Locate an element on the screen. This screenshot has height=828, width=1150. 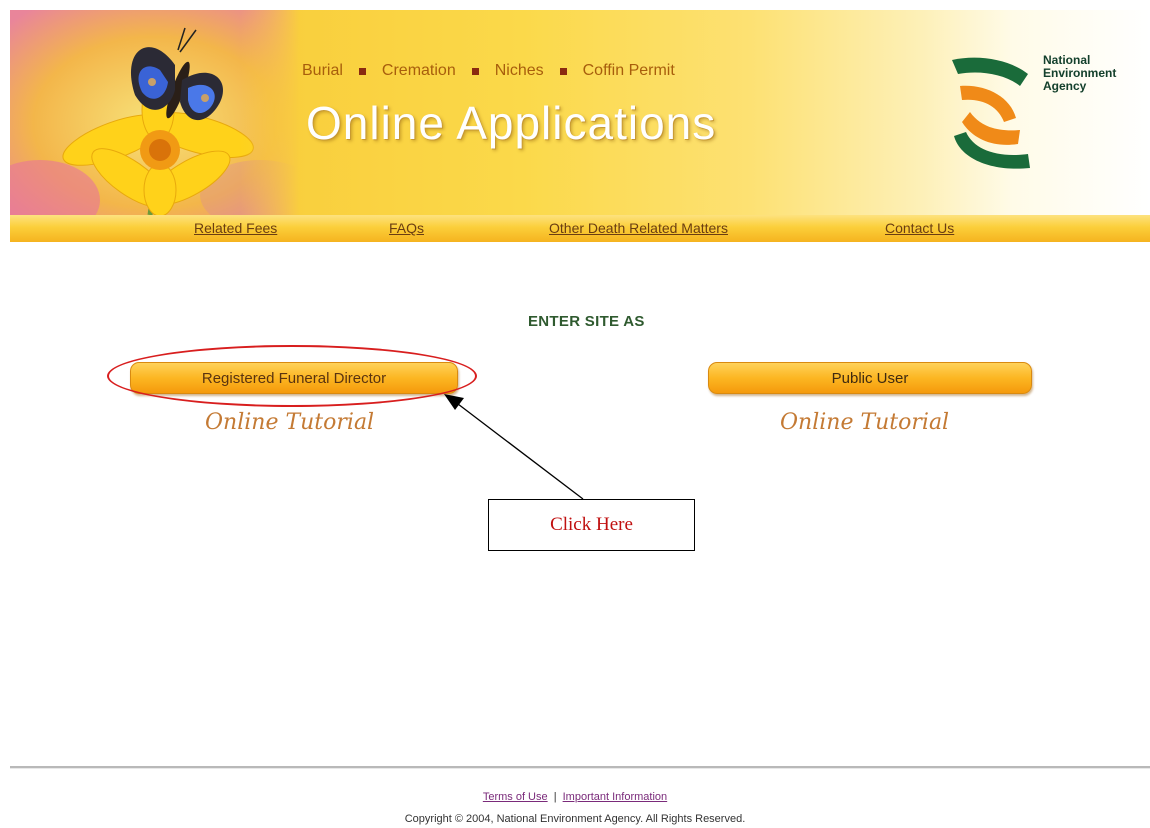
nav-contact-us: Contact Us is located at coordinates (919, 228).